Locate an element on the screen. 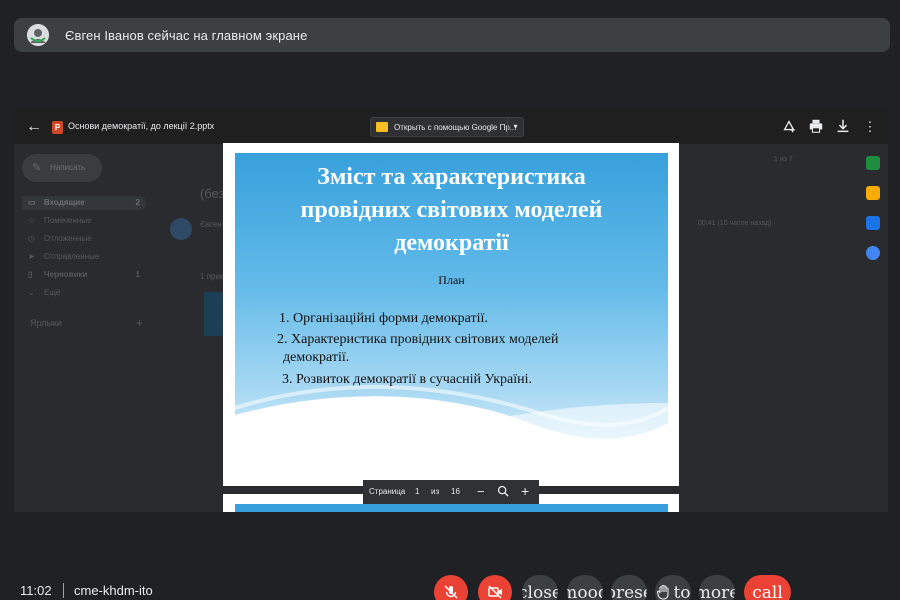 This screenshot has height=600, width=900. pencil-icon: ✎ is located at coordinates (37, 168).